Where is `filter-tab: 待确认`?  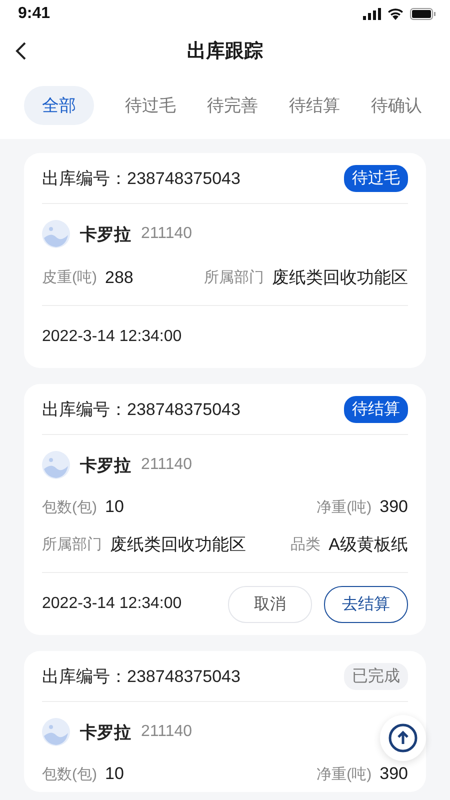
filter-tab: 待确认 is located at coordinates (396, 105).